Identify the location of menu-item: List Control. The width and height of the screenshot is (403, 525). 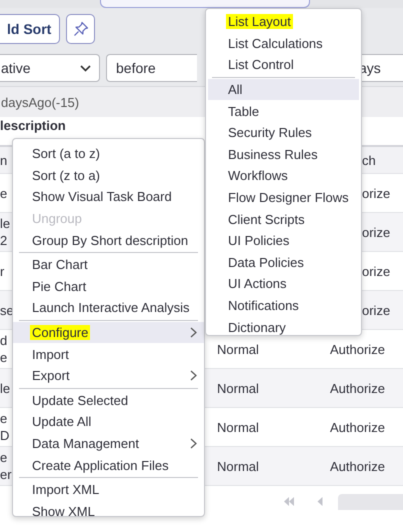
(283, 65).